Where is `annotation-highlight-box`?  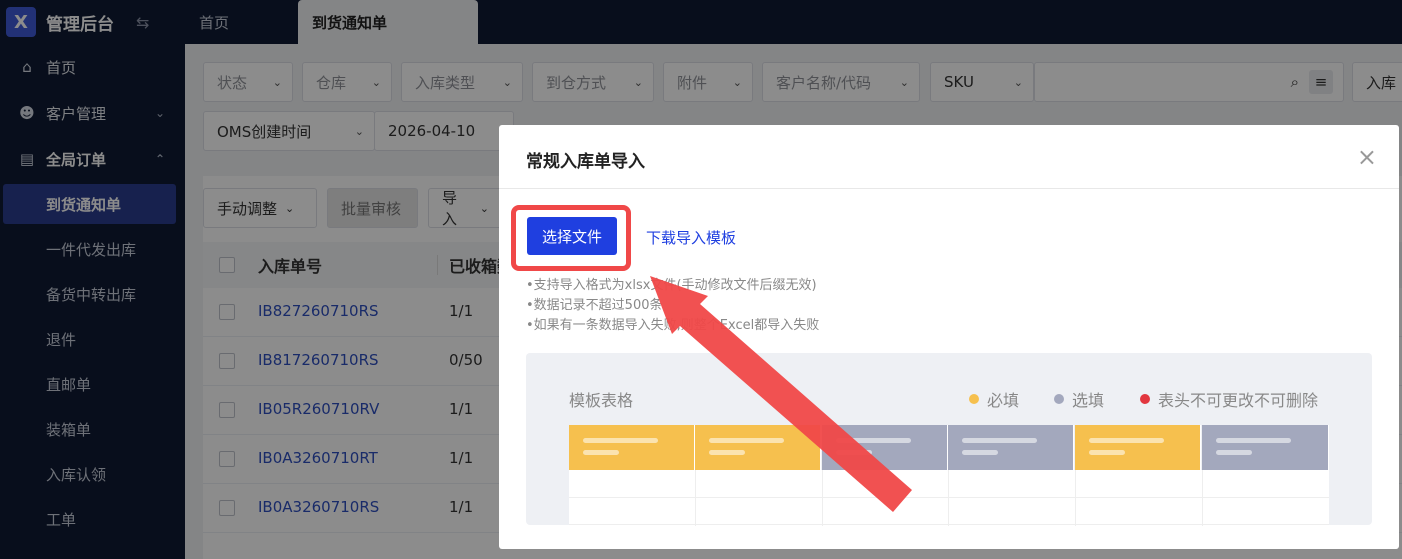 annotation-highlight-box is located at coordinates (571, 238).